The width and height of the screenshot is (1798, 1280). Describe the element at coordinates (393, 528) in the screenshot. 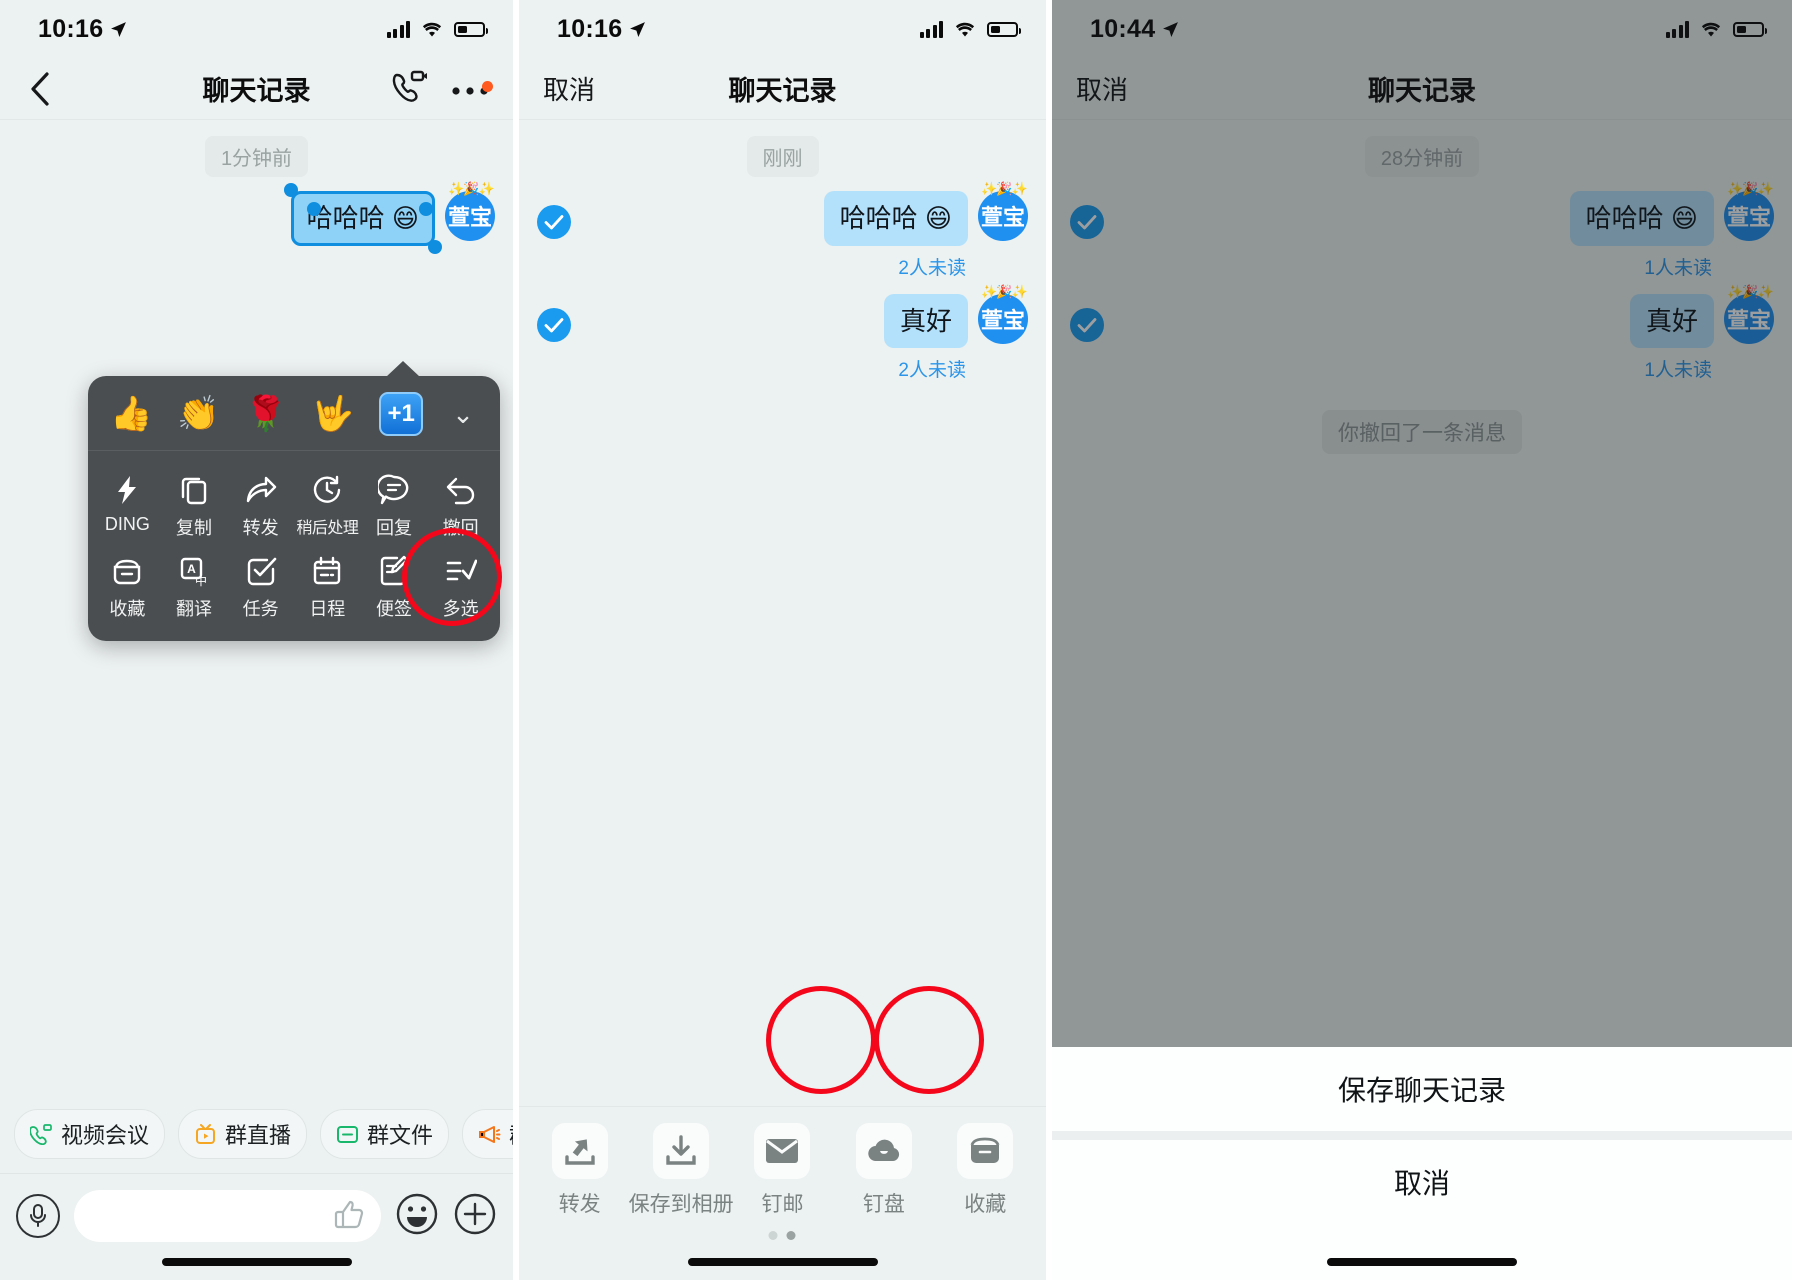

I see `menu-item-label: 回复` at that location.